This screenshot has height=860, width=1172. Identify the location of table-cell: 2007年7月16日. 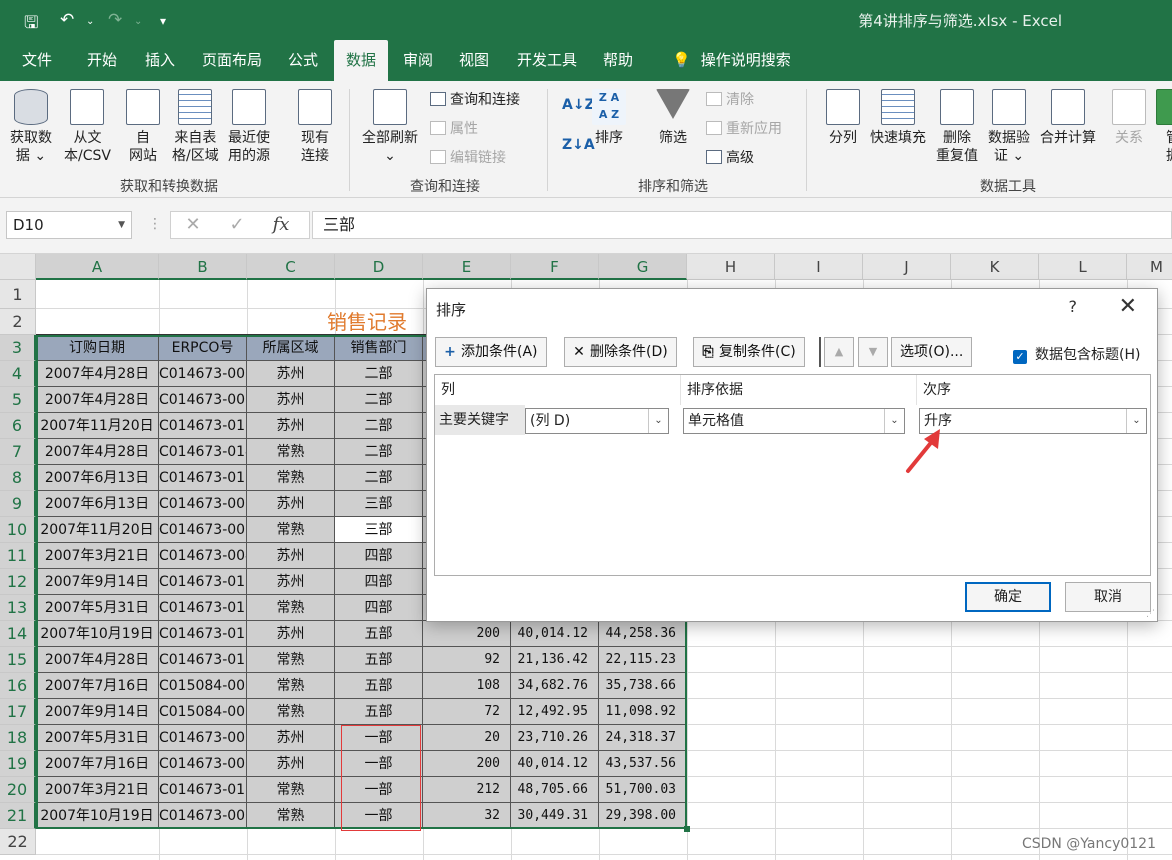
(97, 686).